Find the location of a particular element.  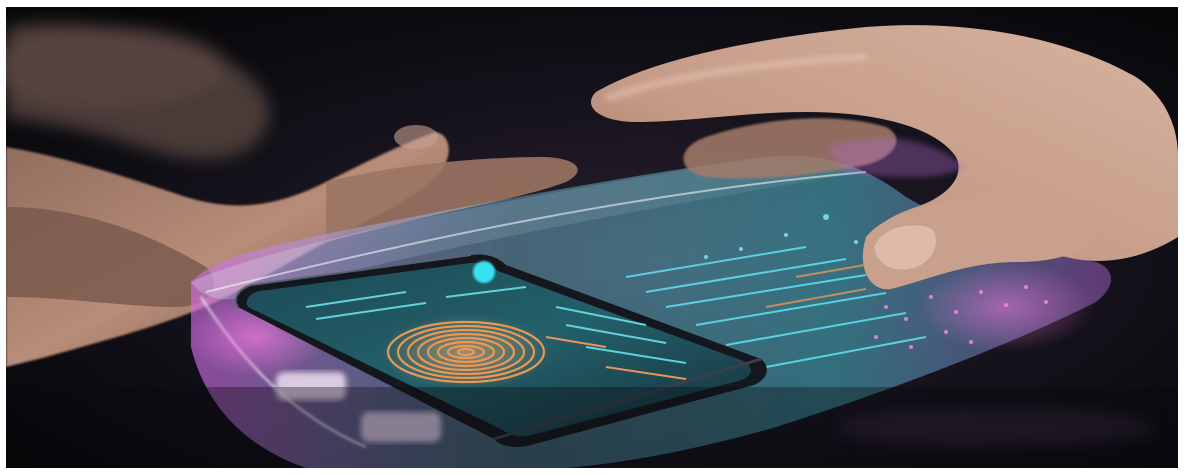

table-reflection is located at coordinates (996, 427).